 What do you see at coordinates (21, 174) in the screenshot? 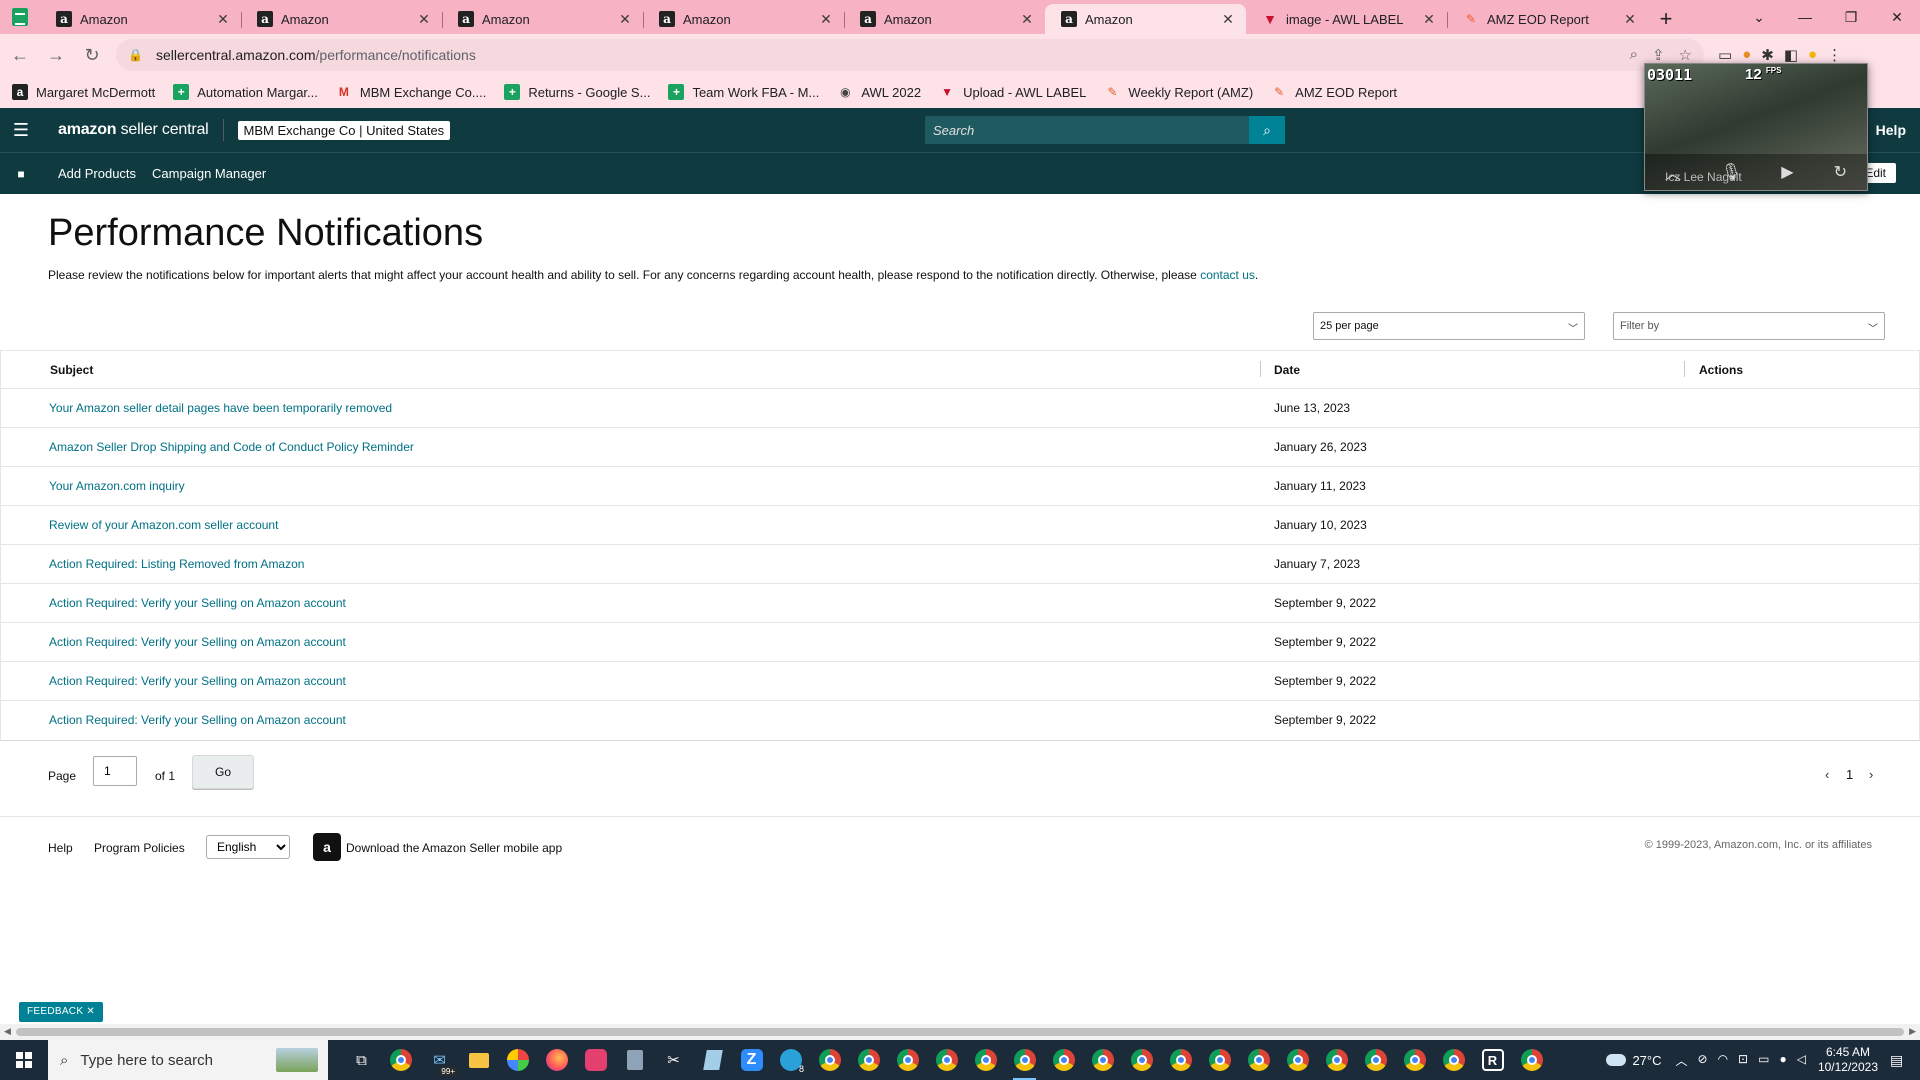
I see `bookmarks-icon: ■` at bounding box center [21, 174].